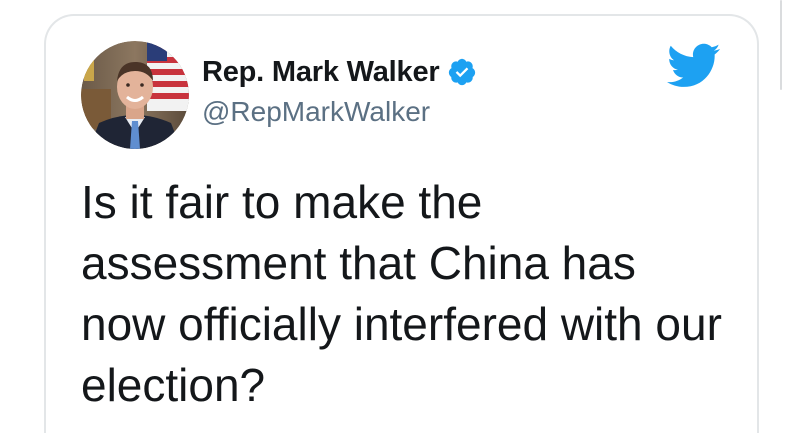 Image resolution: width=800 pixels, height=433 pixels. Describe the element at coordinates (321, 72) in the screenshot. I see `display-name: Rep. Mark Walker` at that location.